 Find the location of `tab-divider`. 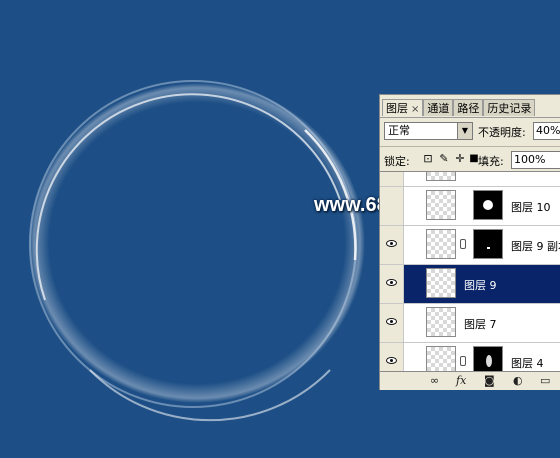

tab-divider is located at coordinates (470, 117).